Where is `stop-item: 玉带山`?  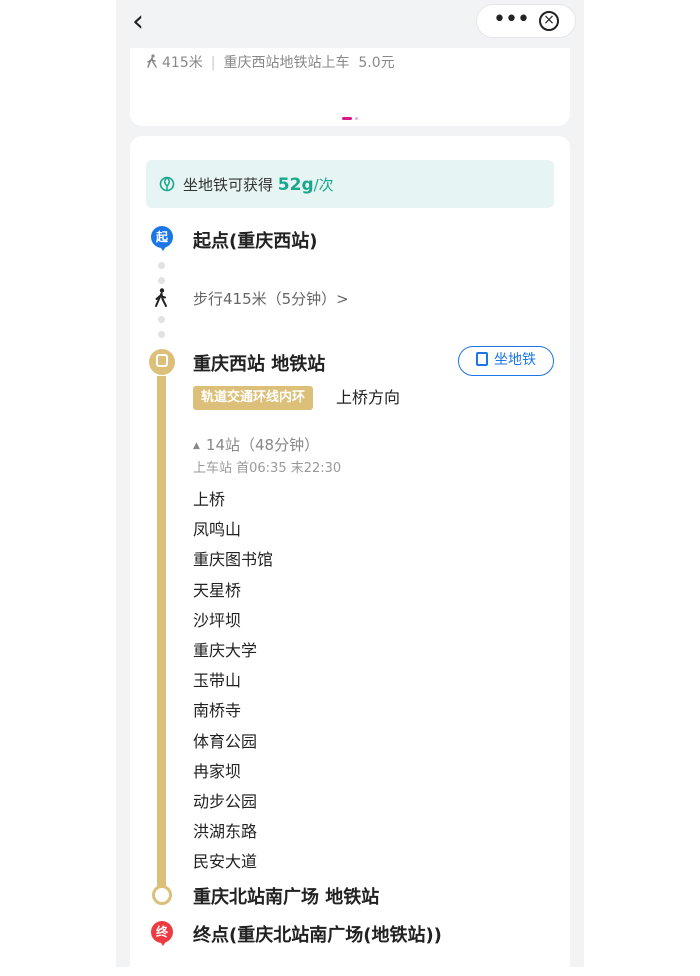
stop-item: 玉带山 is located at coordinates (217, 681).